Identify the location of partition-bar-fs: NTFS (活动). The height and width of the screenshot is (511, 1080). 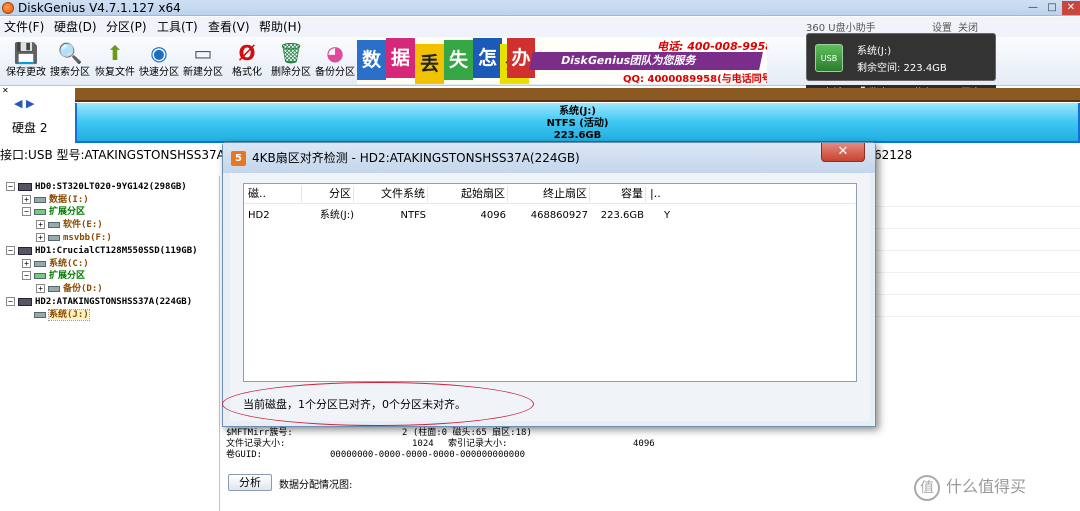
(577, 123).